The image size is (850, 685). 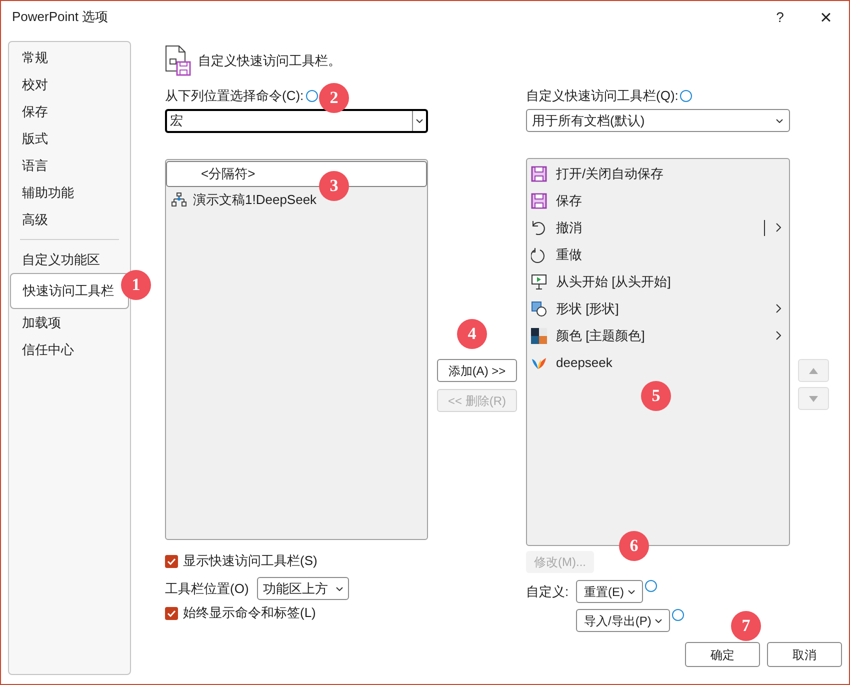 I want to click on toolbar-command-item: 颜色 [主题颜色], so click(x=658, y=335).